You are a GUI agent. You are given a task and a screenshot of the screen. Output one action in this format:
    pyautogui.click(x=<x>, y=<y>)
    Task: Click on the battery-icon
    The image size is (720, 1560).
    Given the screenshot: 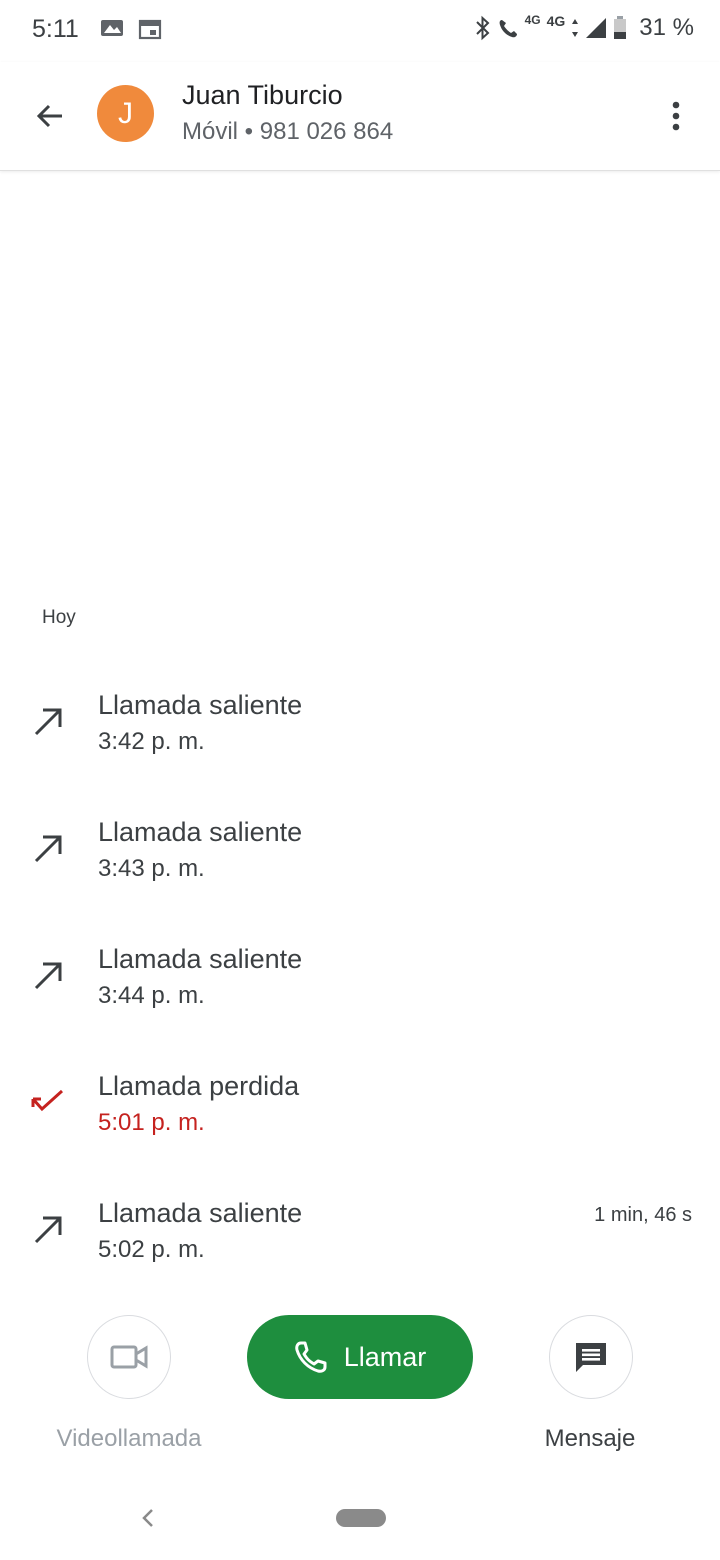 What is the action you would take?
    pyautogui.click(x=620, y=27)
    